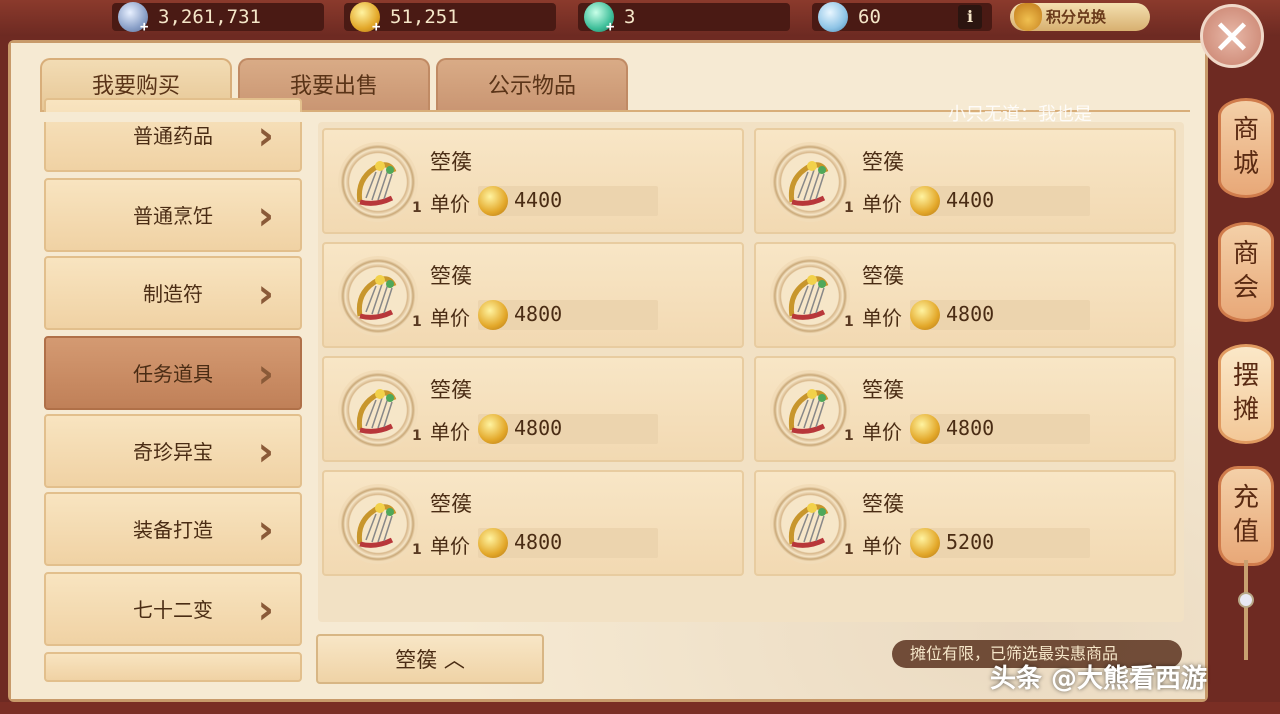  I want to click on add-gold-icon: +, so click(376, 27).